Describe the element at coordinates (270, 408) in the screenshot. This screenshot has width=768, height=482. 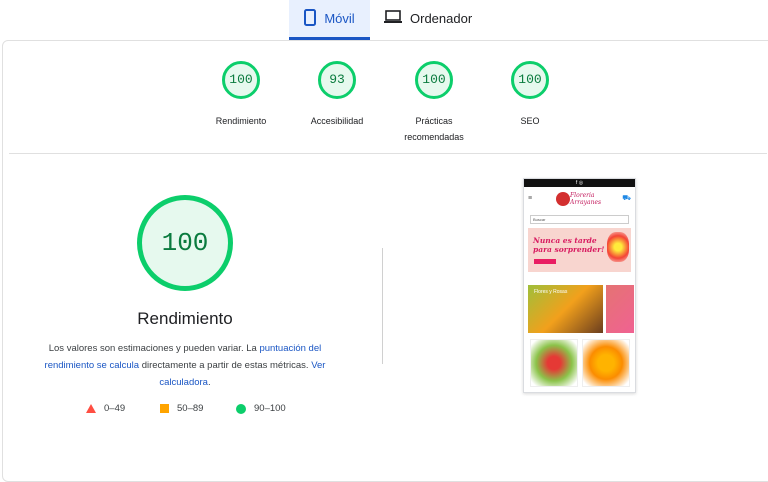
I see `legend-range: 90–100` at that location.